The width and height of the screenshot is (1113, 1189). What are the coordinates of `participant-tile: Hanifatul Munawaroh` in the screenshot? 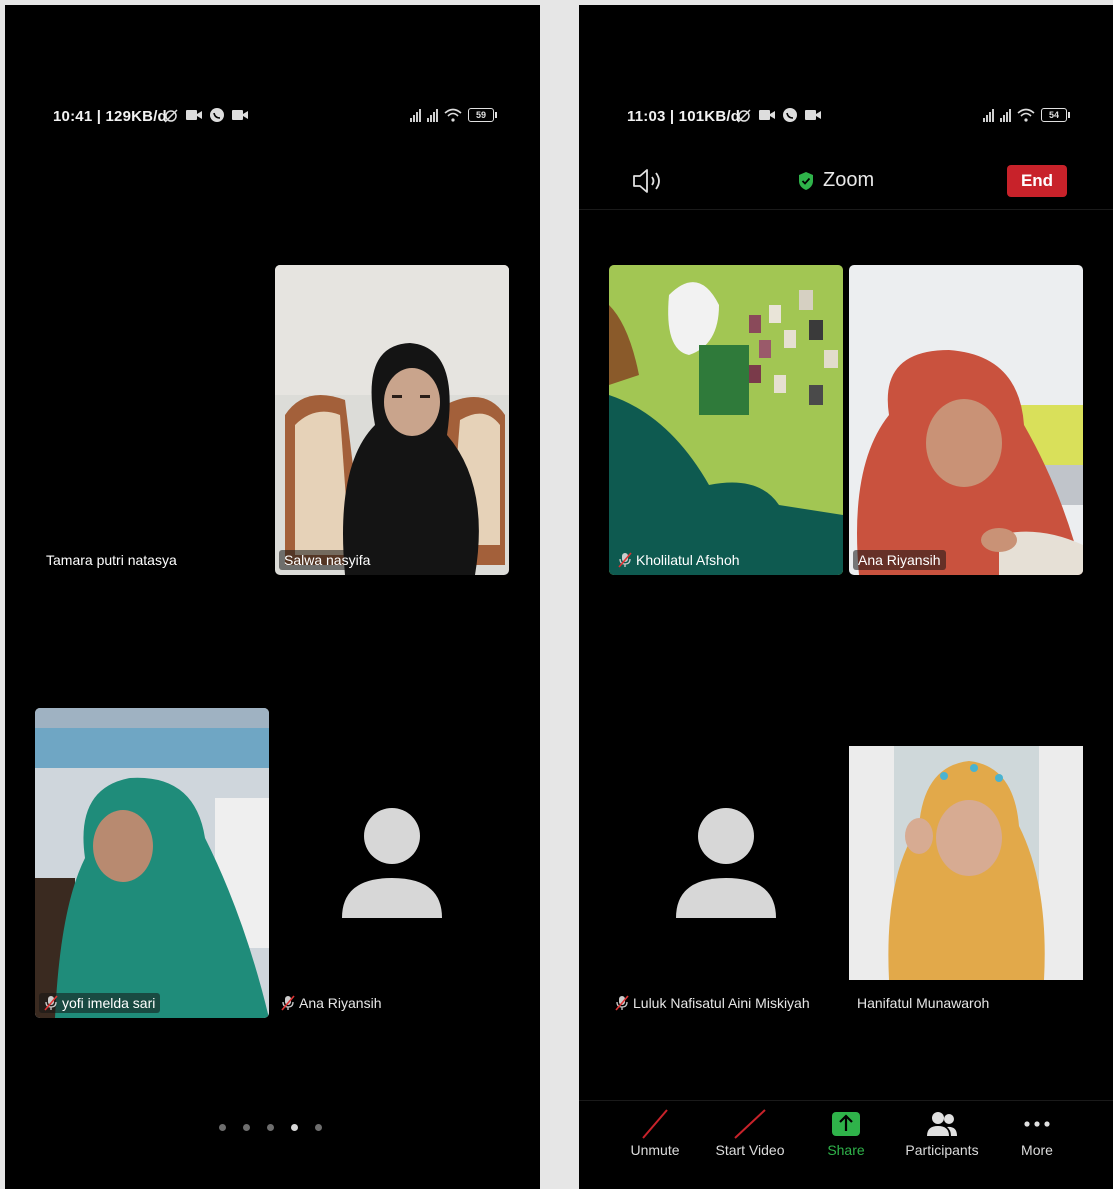 It's located at (966, 863).